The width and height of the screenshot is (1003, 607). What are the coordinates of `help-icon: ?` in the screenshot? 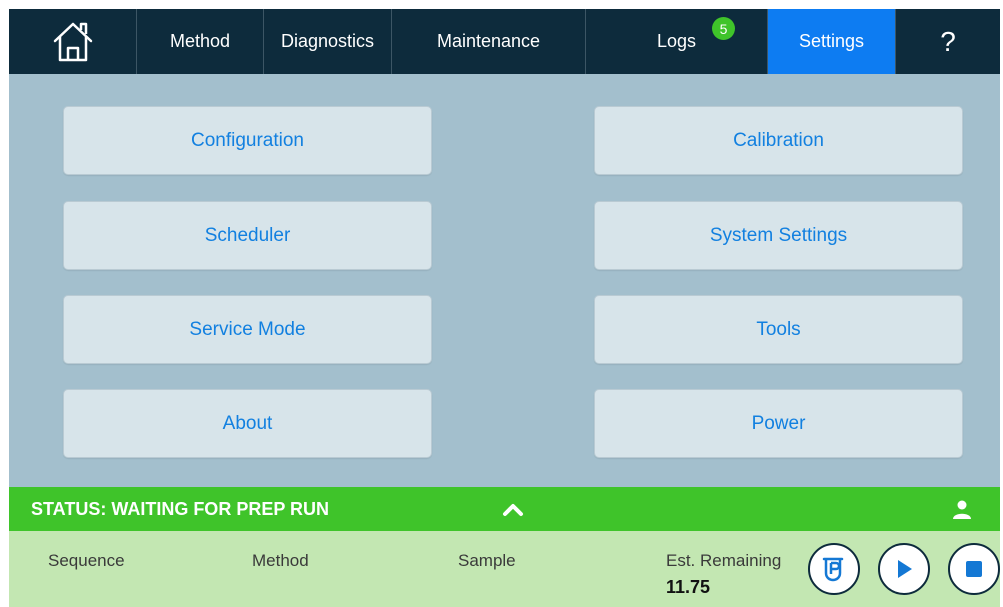 It's located at (948, 41).